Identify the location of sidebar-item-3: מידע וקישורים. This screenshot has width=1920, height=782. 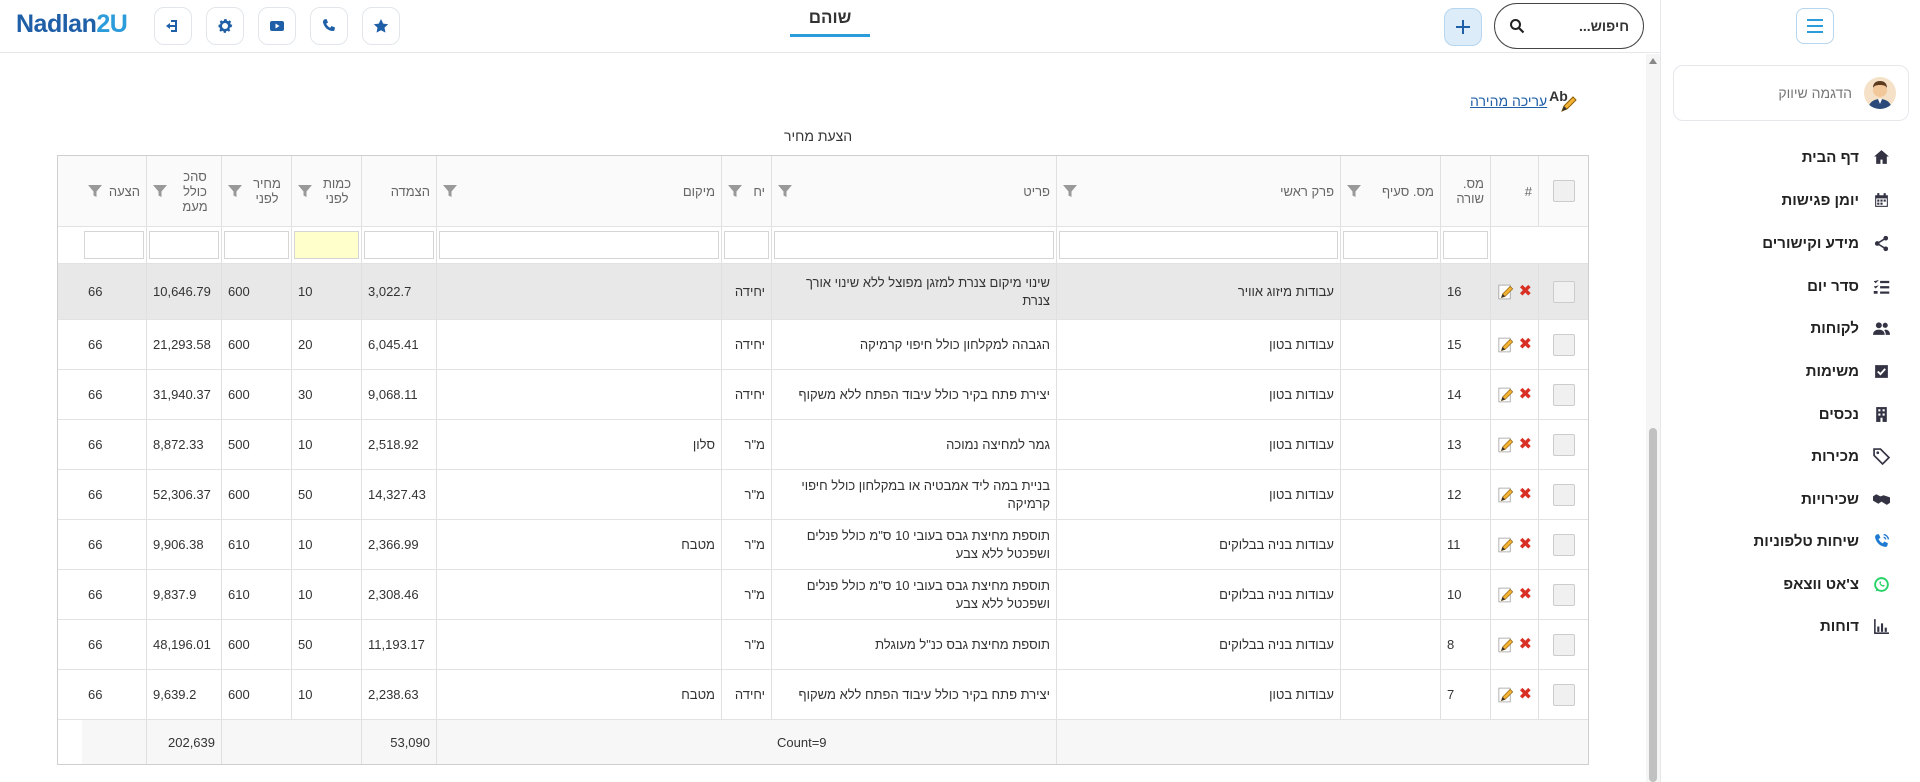
(1826, 243).